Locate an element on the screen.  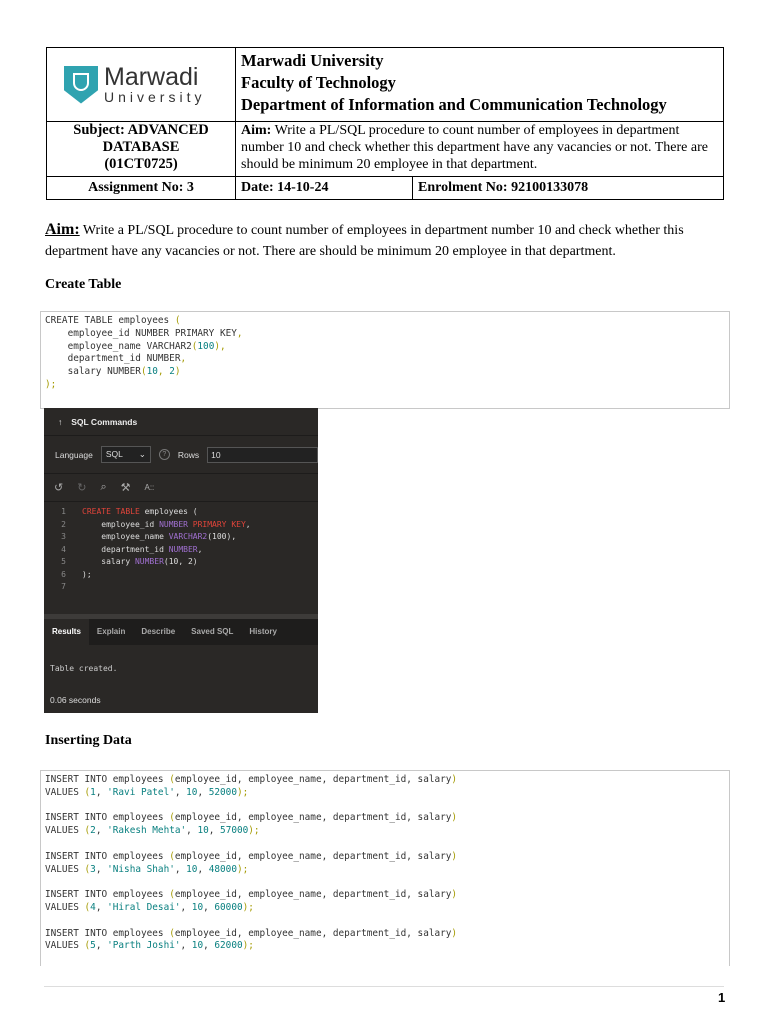
rows-label: Rows is located at coordinates (188, 454).